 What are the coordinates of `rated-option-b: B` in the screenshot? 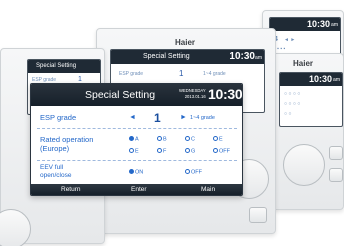 It's located at (162, 139).